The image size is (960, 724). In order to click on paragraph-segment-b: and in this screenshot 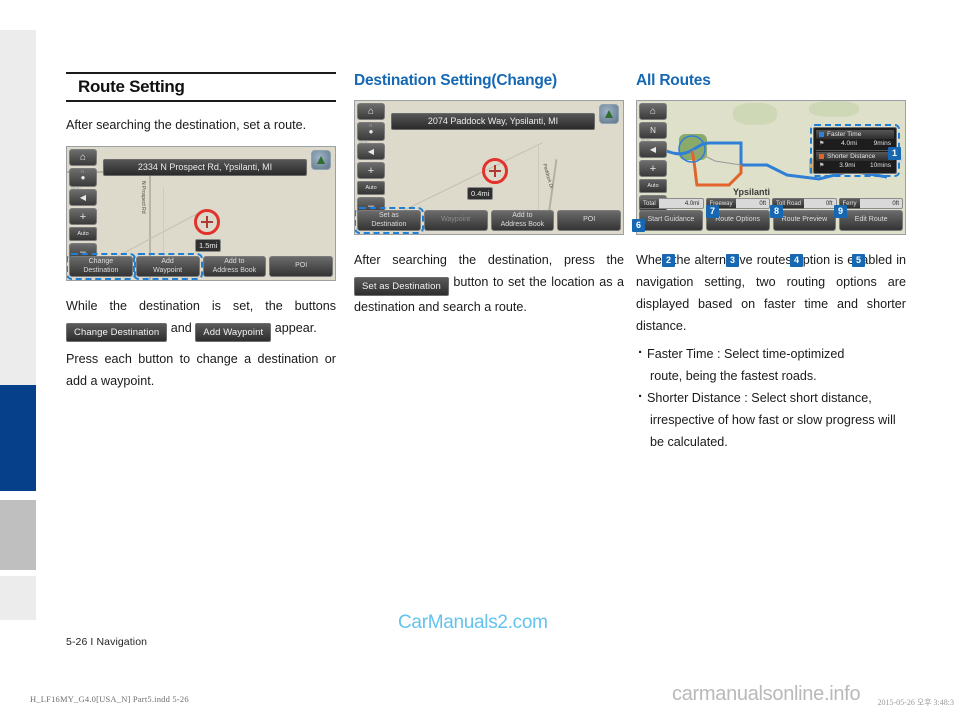, I will do `click(181, 328)`.